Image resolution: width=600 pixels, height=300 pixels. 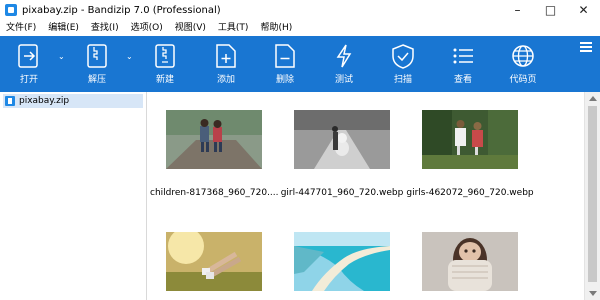 What do you see at coordinates (284, 80) in the screenshot?
I see `delete-label: 删除` at bounding box center [284, 80].